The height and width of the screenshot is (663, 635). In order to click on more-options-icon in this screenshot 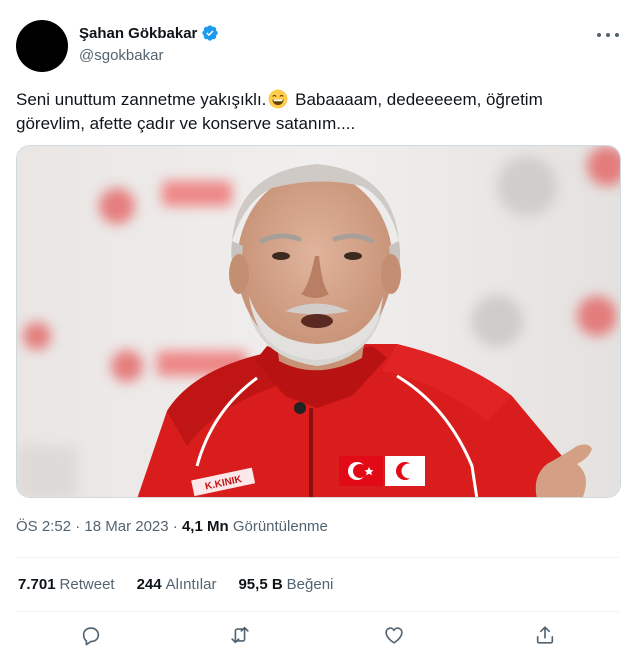, I will do `click(608, 35)`.